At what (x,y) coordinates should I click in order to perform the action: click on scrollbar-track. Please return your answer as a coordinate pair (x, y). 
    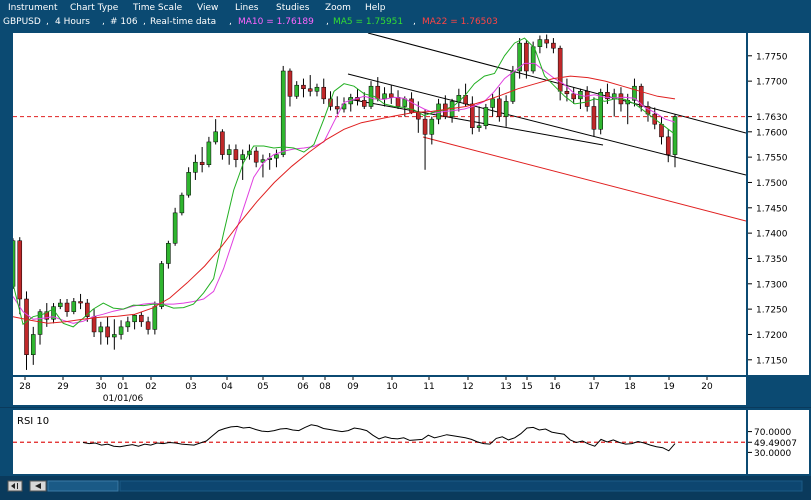
    Looking at the image, I should click on (461, 486).